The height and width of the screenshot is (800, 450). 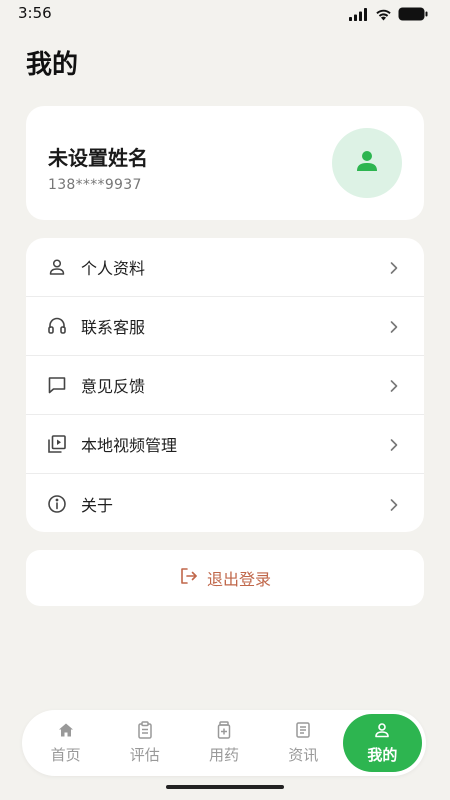 I want to click on menu-item-label: 关于, so click(x=97, y=505).